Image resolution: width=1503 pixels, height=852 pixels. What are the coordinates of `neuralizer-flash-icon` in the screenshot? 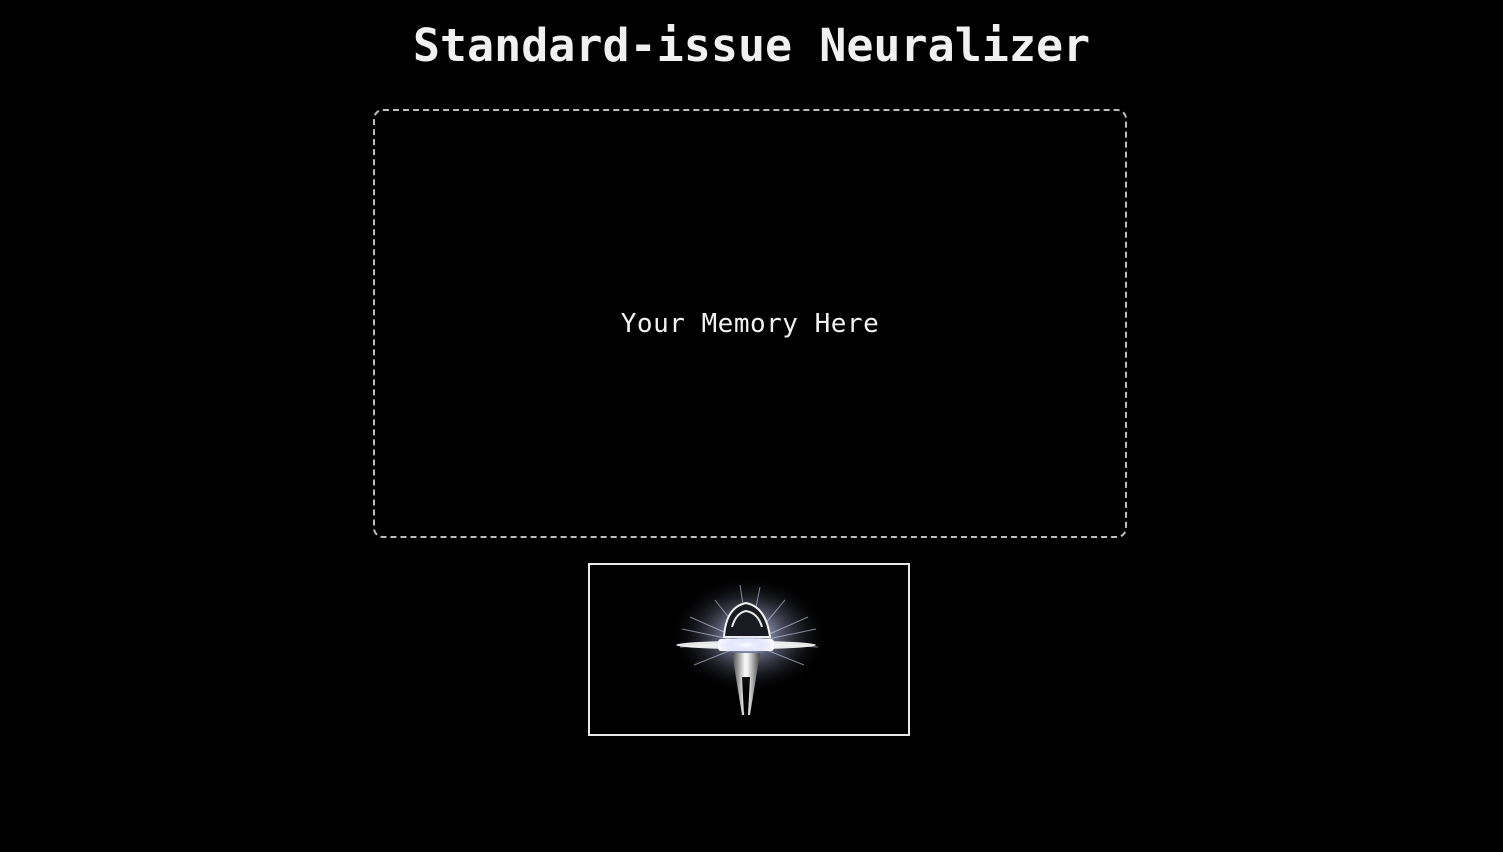 It's located at (749, 645).